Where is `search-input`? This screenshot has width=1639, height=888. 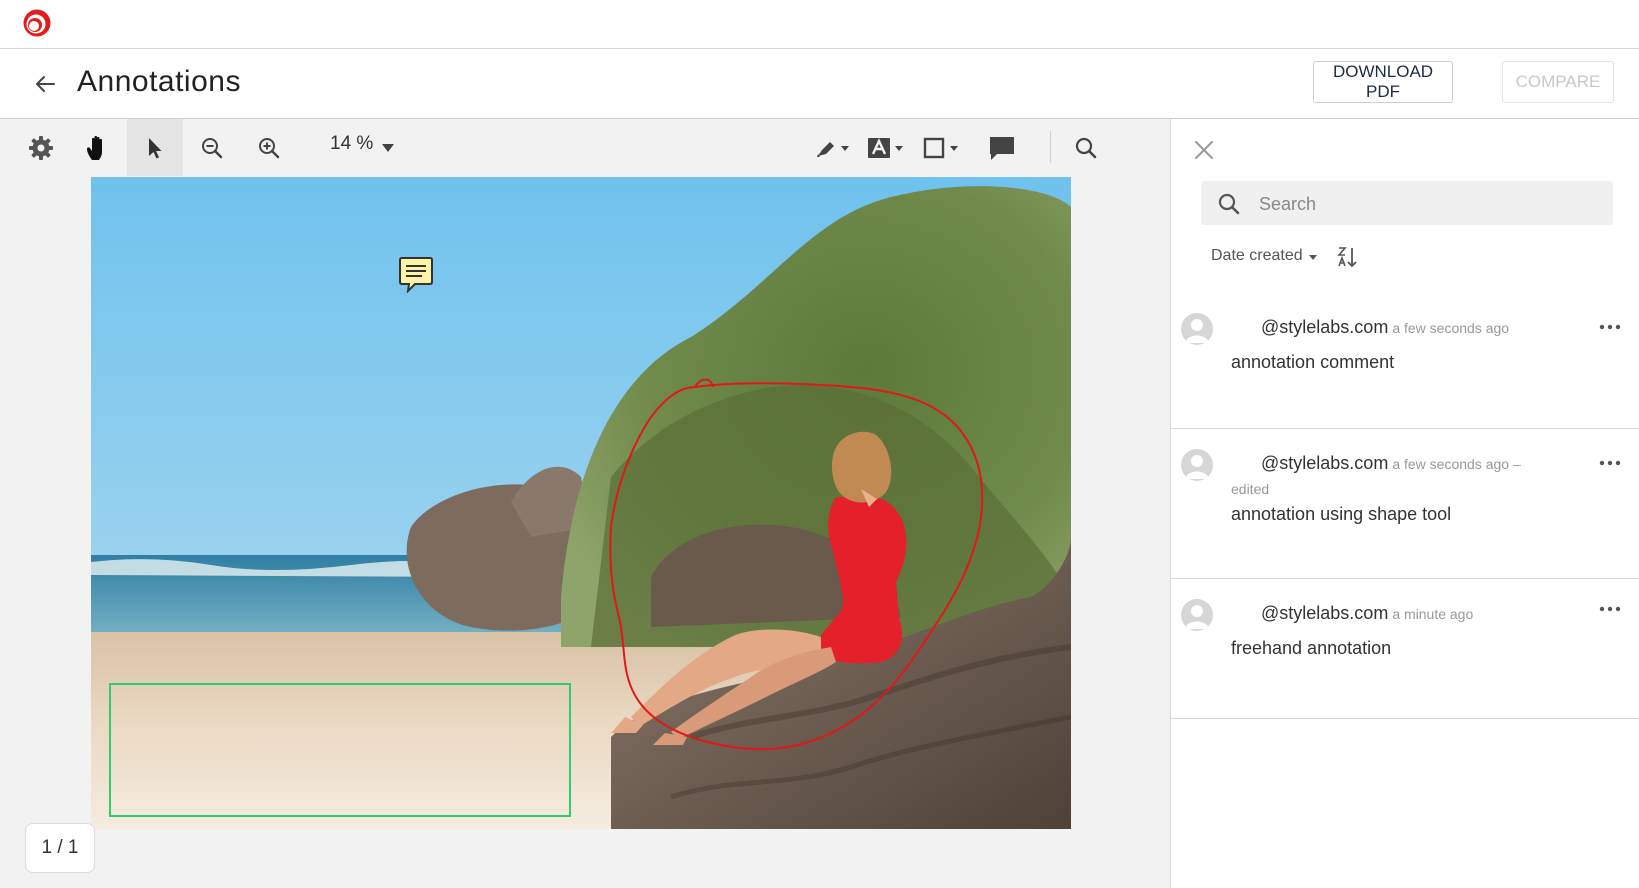
search-input is located at coordinates (1429, 204).